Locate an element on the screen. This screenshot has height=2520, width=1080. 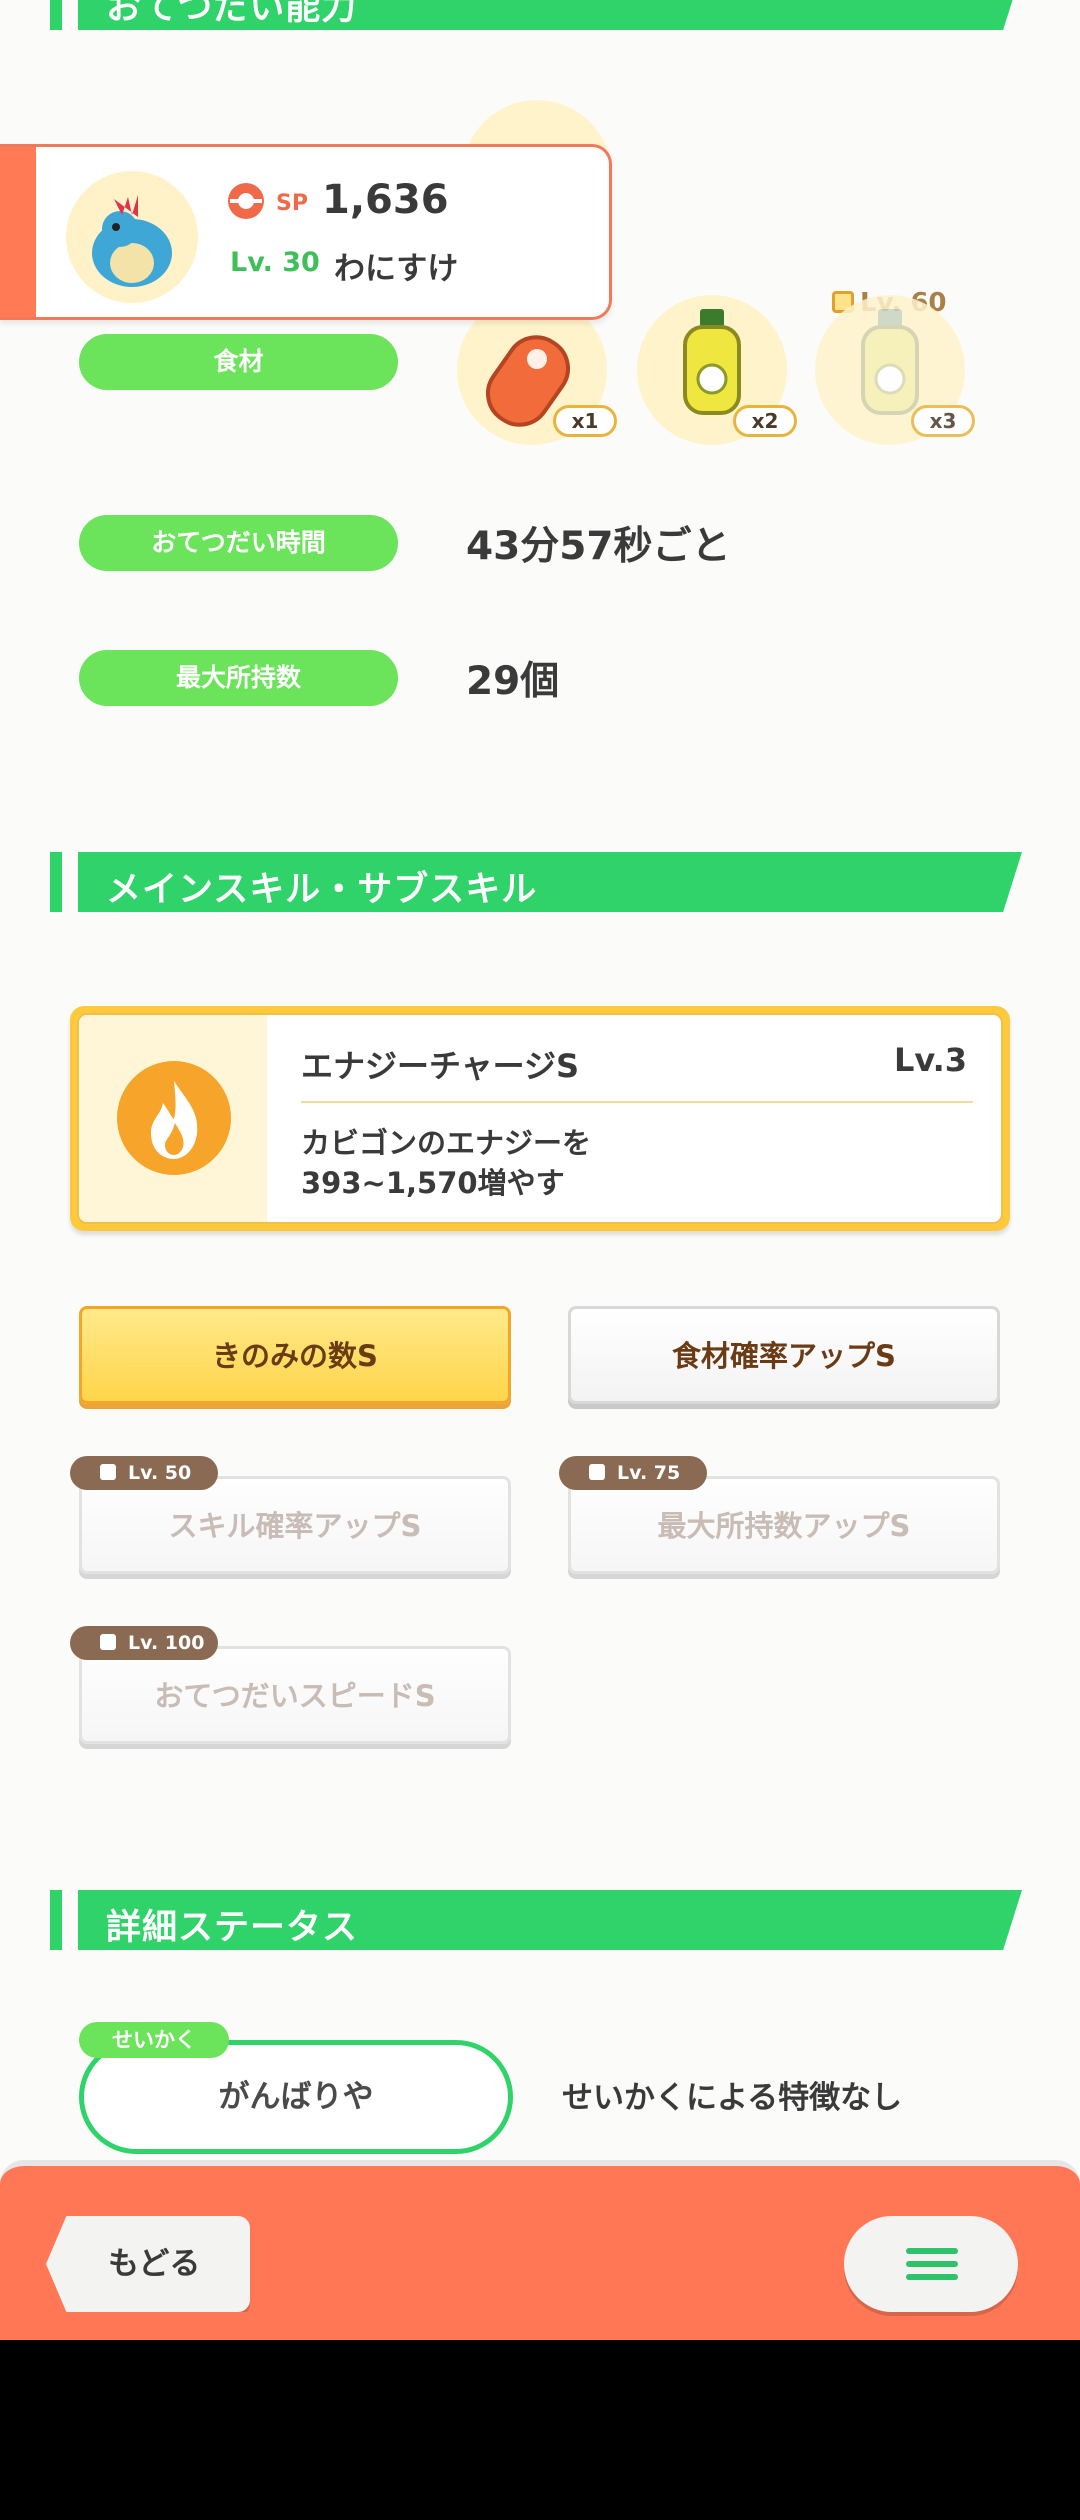
ingredient-count: x1 is located at coordinates (585, 421).